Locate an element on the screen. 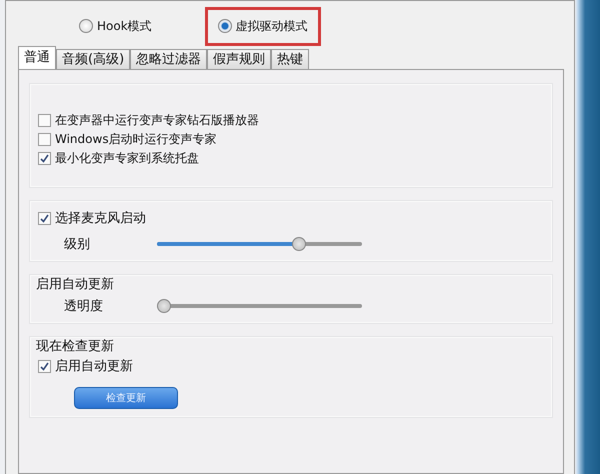 This screenshot has height=474, width=600. checkbox-label: 启用自动更新 is located at coordinates (94, 366).